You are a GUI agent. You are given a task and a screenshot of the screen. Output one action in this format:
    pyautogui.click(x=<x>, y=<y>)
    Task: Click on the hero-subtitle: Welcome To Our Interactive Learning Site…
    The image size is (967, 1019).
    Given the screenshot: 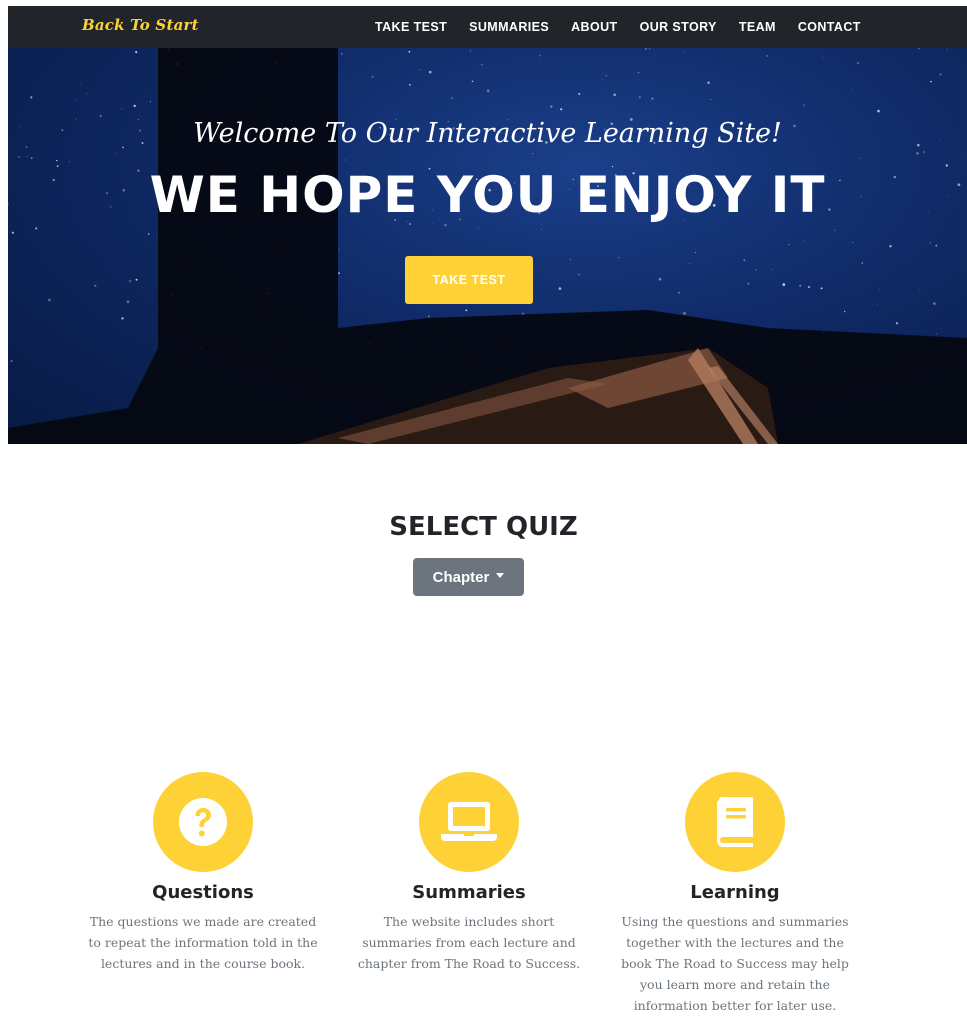 What is the action you would take?
    pyautogui.click(x=487, y=133)
    